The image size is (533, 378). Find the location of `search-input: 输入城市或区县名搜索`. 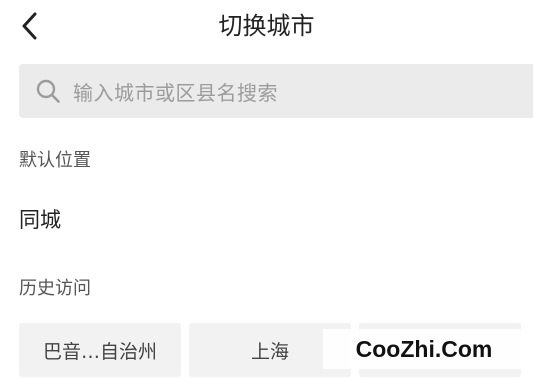

search-input: 输入城市或区县名搜索 is located at coordinates (276, 91).